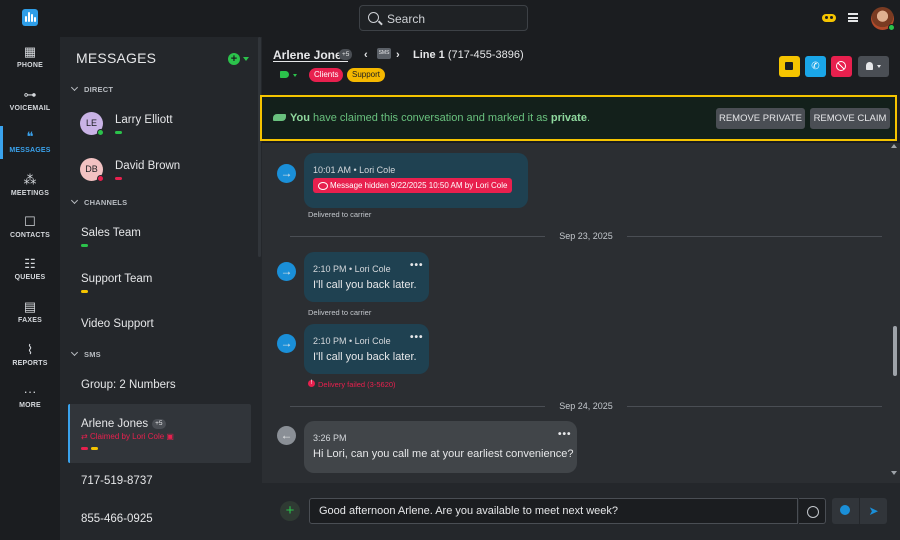 Image resolution: width=900 pixels, height=540 pixels. I want to click on attach-plus-button: +, so click(290, 511).